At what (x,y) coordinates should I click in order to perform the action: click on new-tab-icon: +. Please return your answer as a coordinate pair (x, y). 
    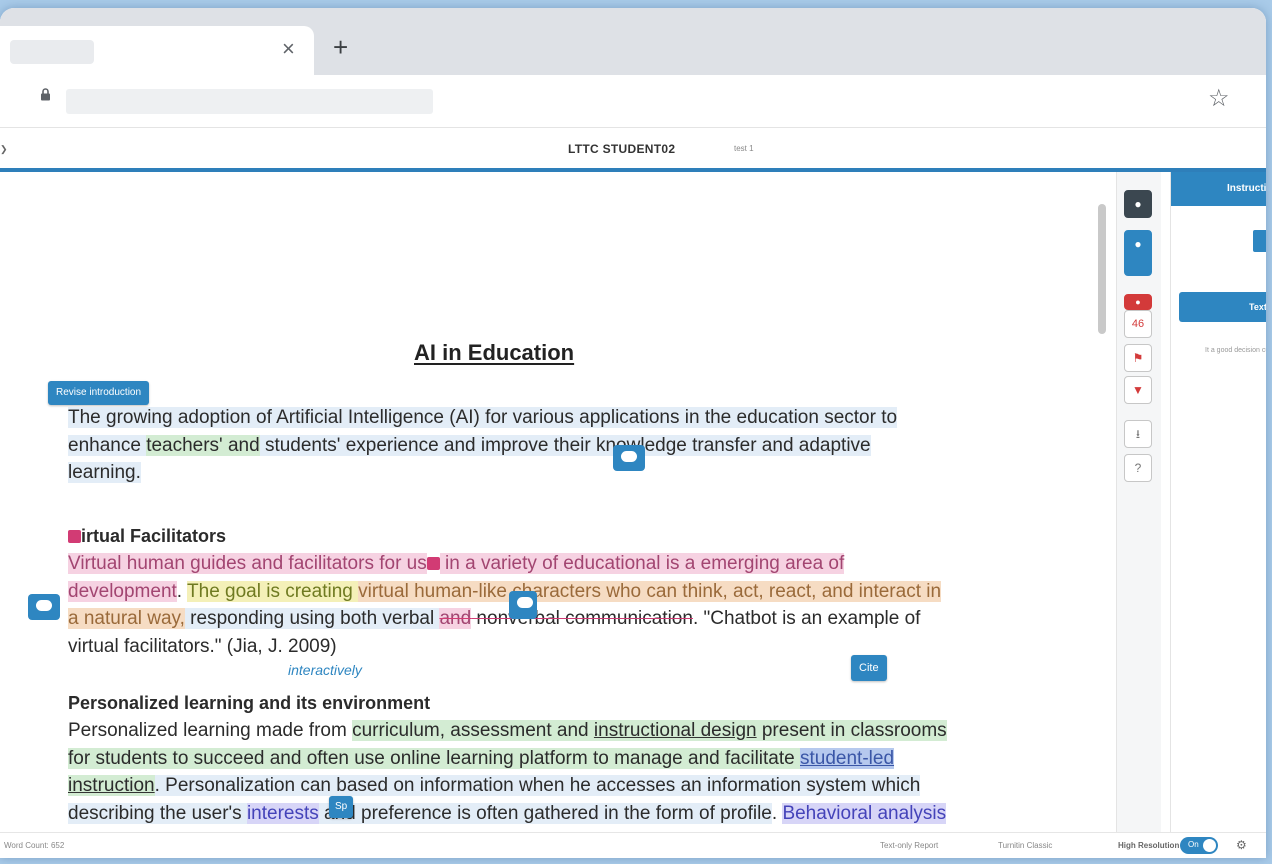
    Looking at the image, I should click on (340, 47).